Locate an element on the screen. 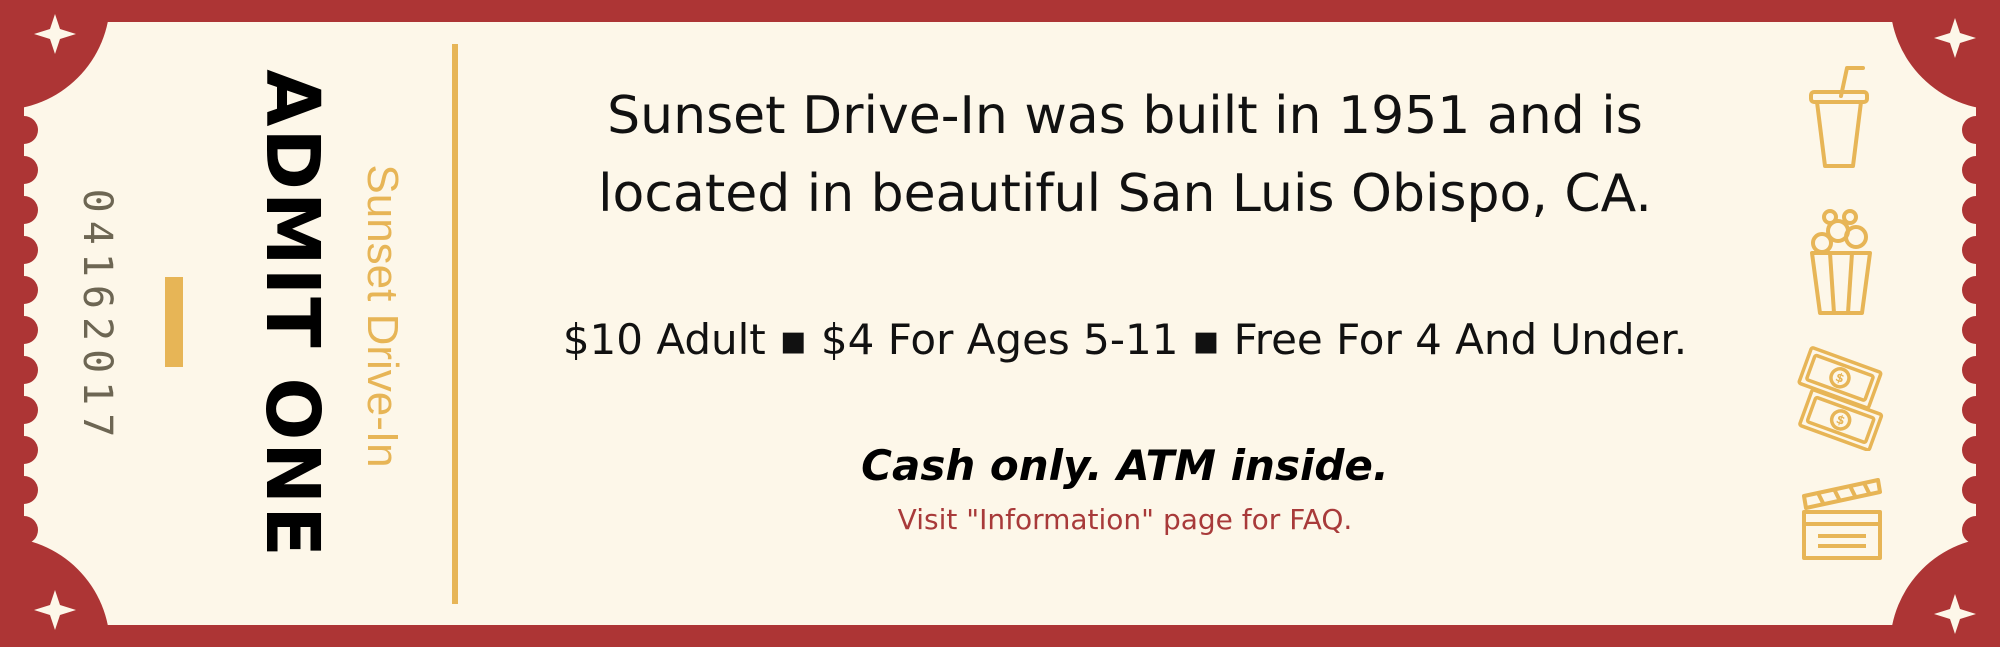 The height and width of the screenshot is (647, 2000). popcorn-icon is located at coordinates (1841, 262).